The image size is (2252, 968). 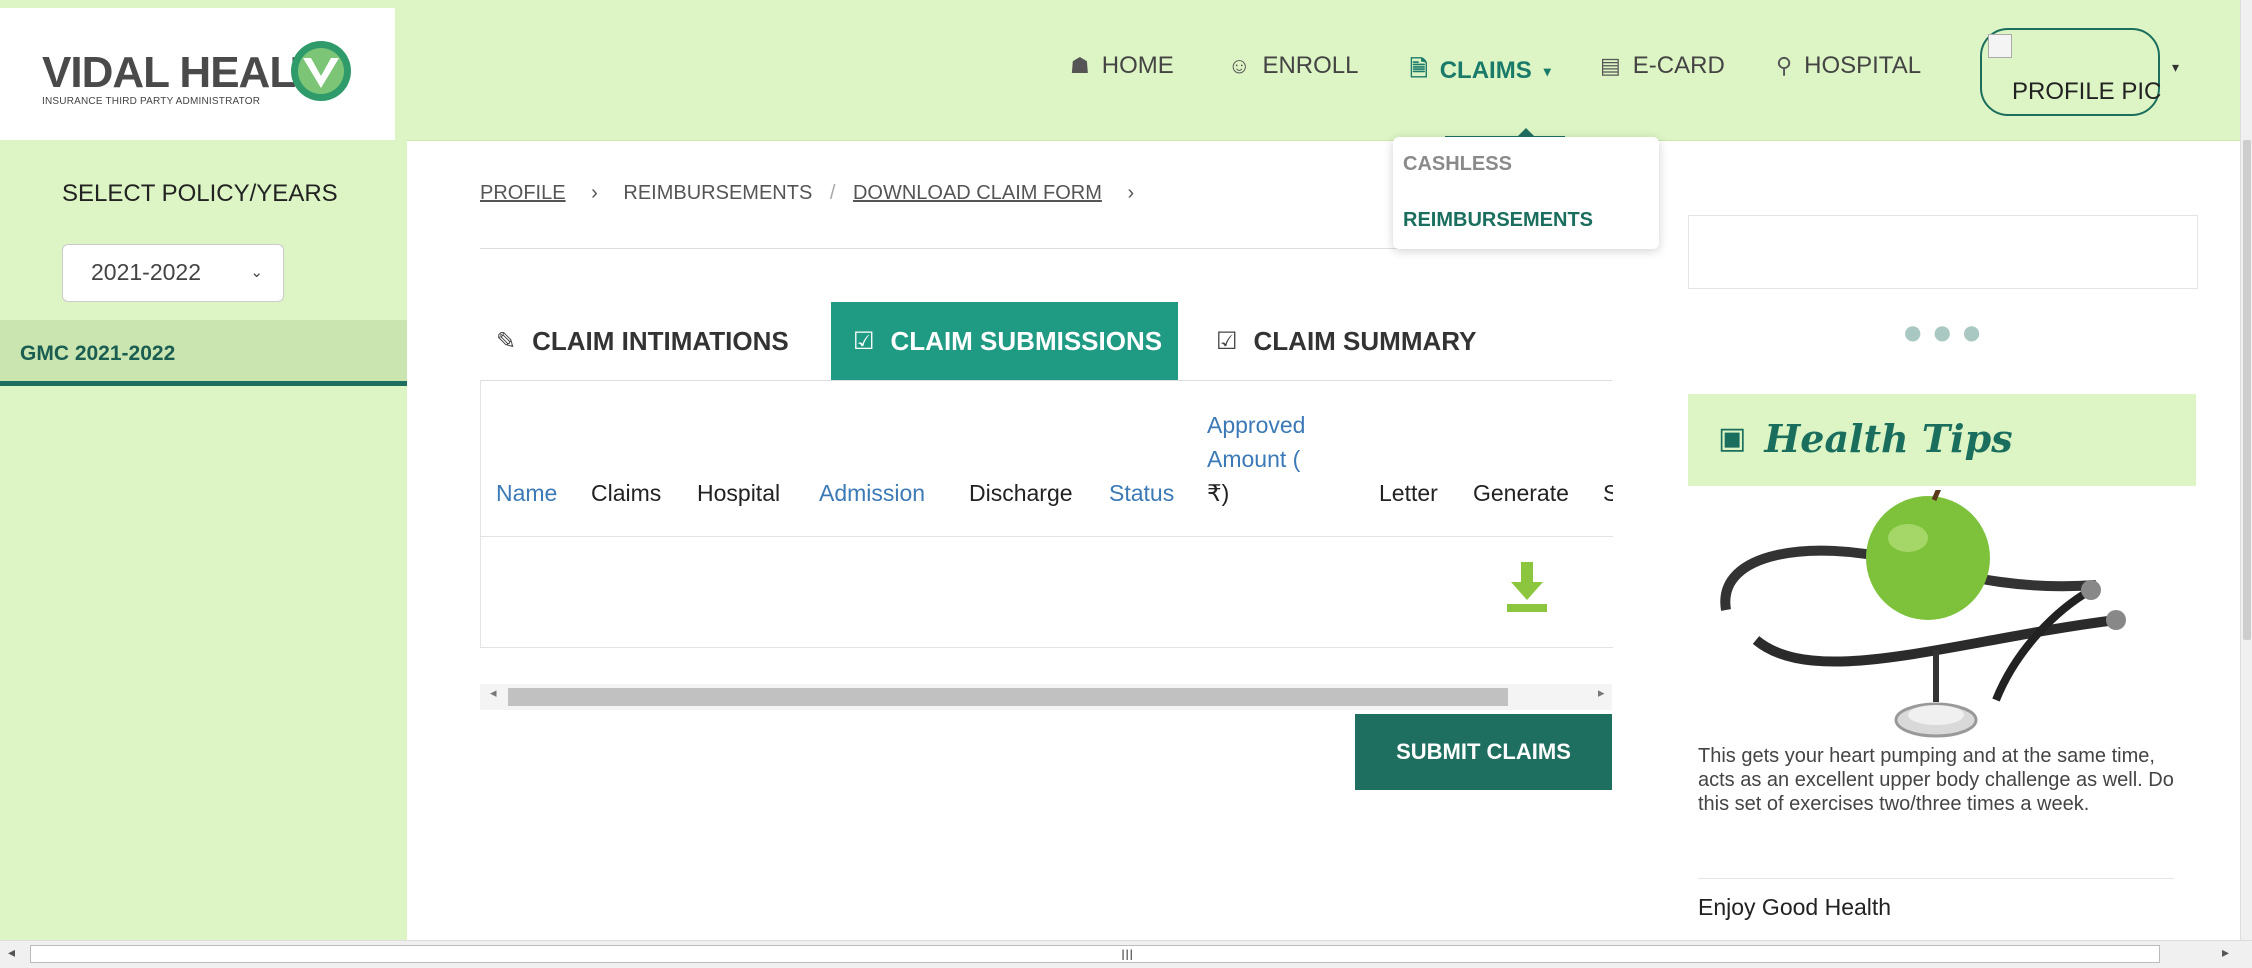 What do you see at coordinates (1008, 697) in the screenshot?
I see `table-scroll-thumb` at bounding box center [1008, 697].